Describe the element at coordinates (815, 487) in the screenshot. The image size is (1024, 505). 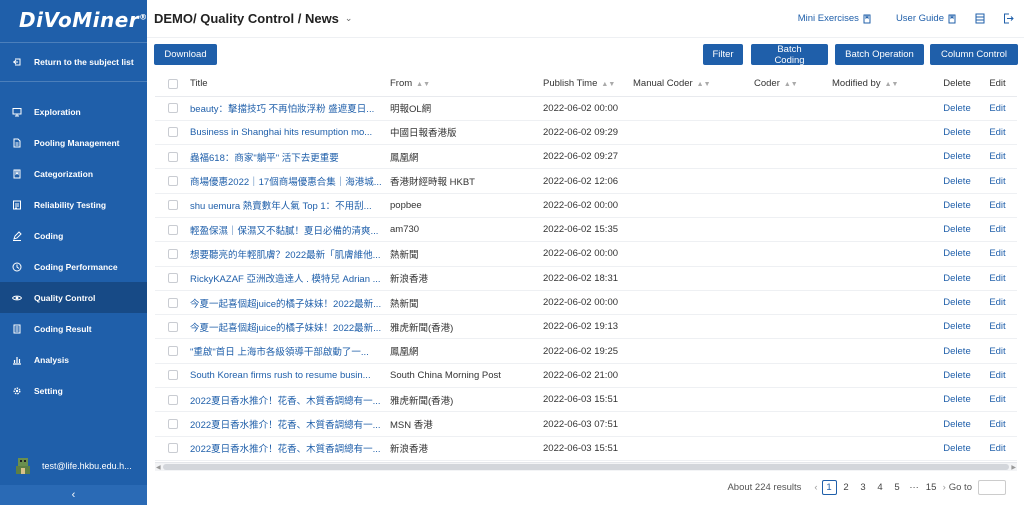
I see `prev-page-icon: ‹` at that location.